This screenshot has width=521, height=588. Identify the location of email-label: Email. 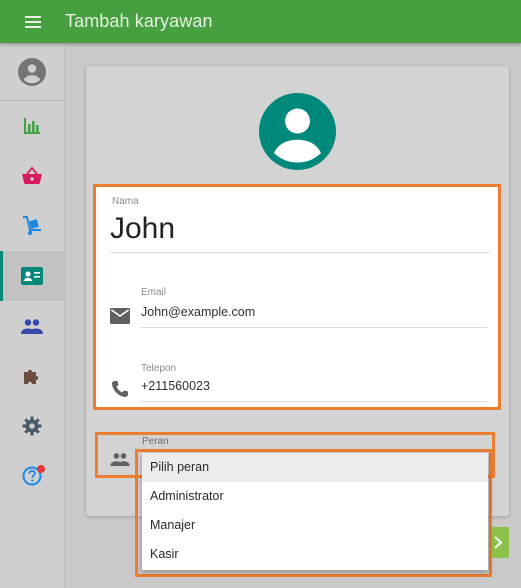
(154, 292).